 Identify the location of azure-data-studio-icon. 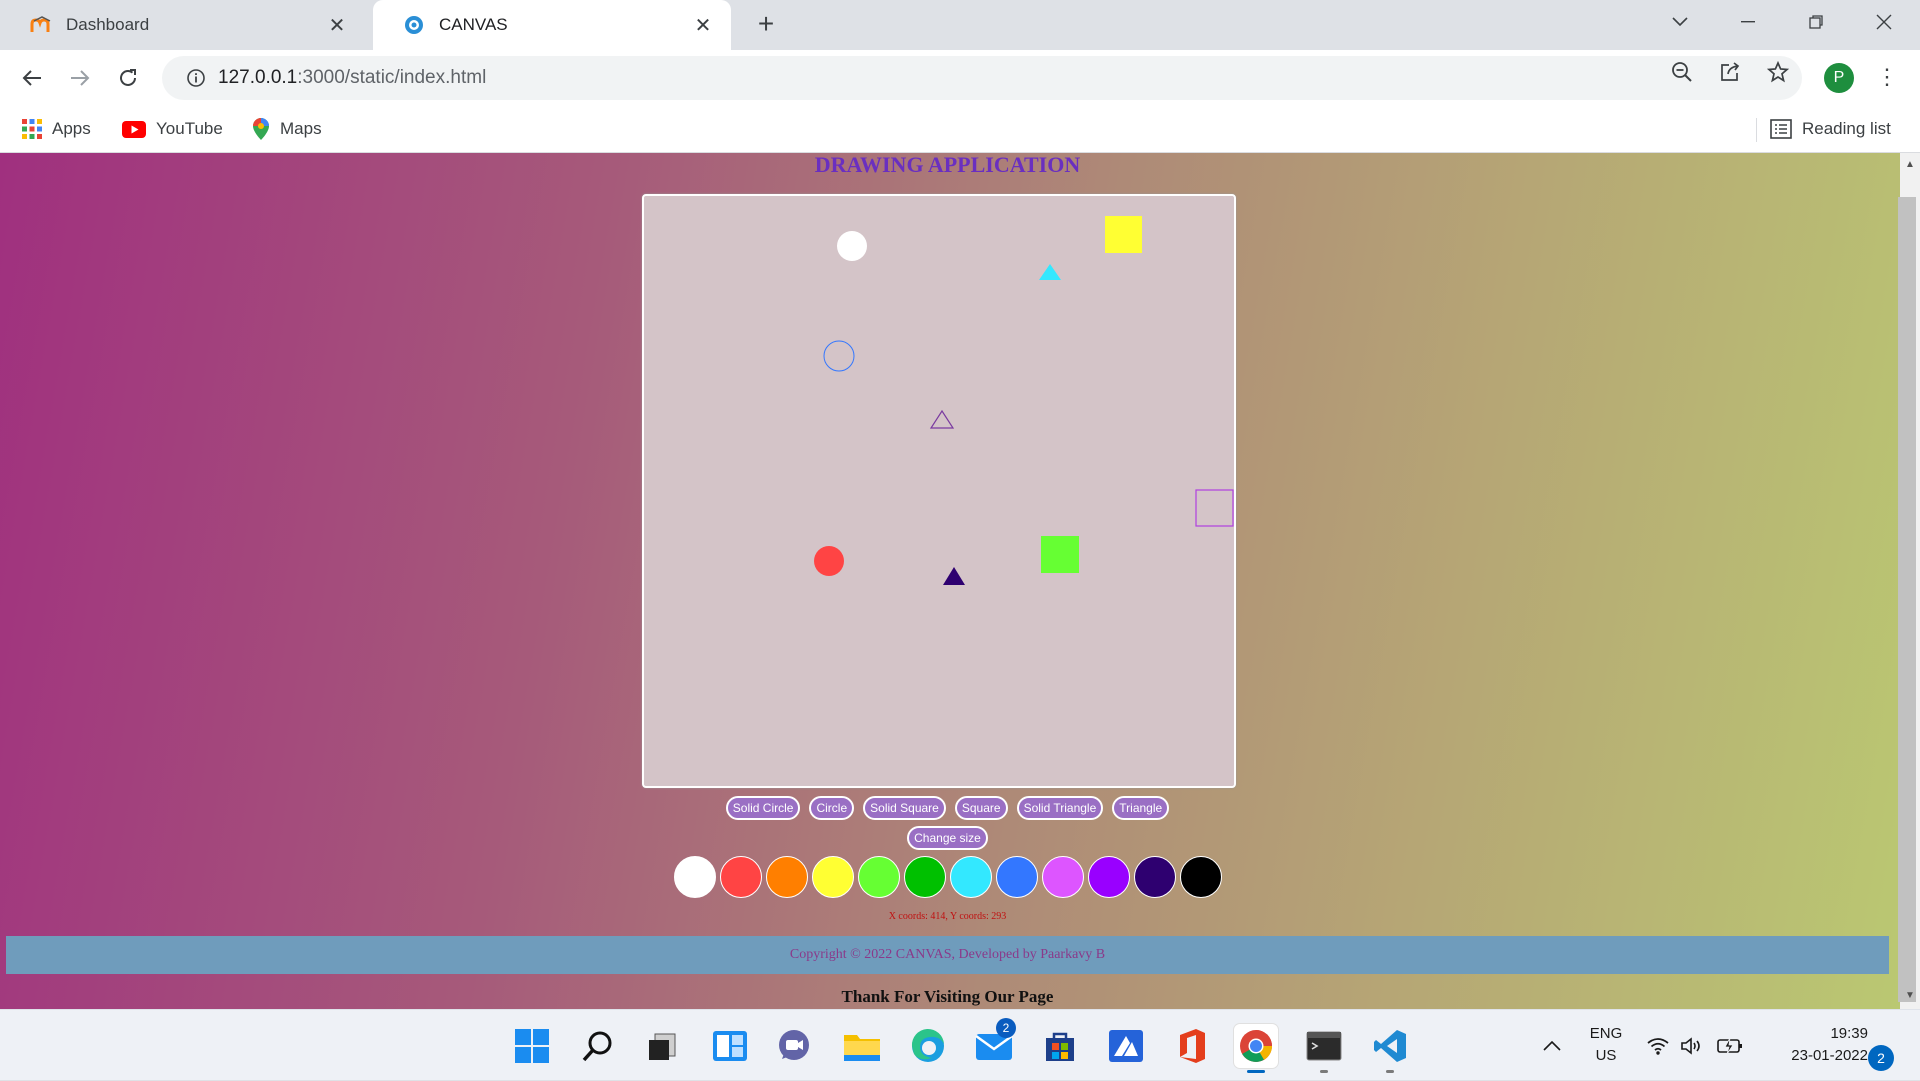
(1126, 1046).